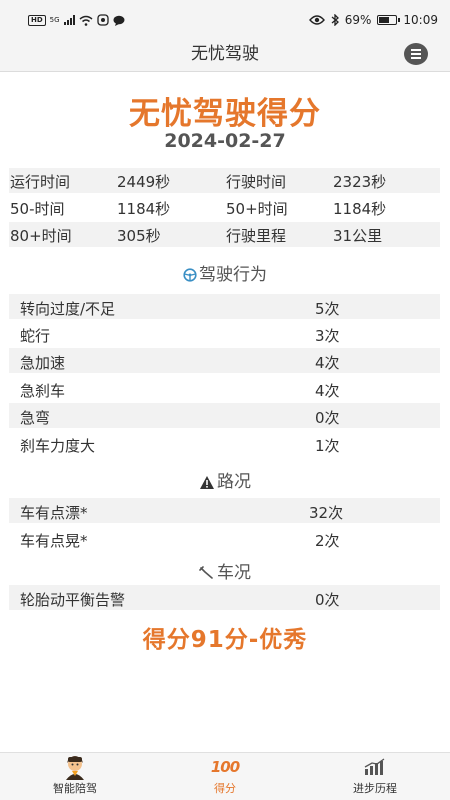 This screenshot has width=450, height=800. I want to click on menu-icon, so click(416, 54).